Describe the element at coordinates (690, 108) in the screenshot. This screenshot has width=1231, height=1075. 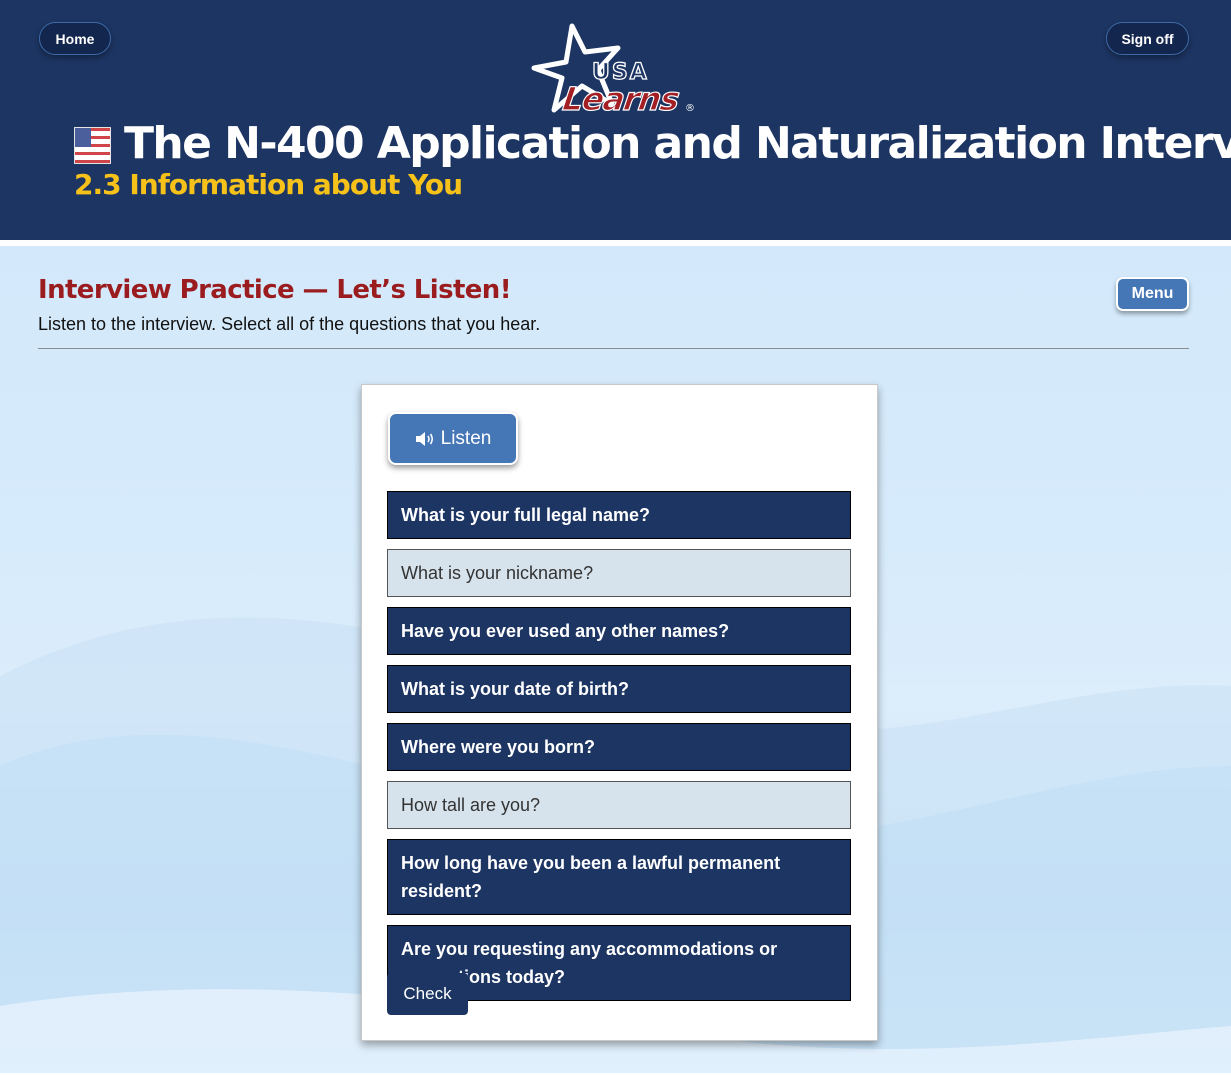
I see `logo-registered-mark: ®` at that location.